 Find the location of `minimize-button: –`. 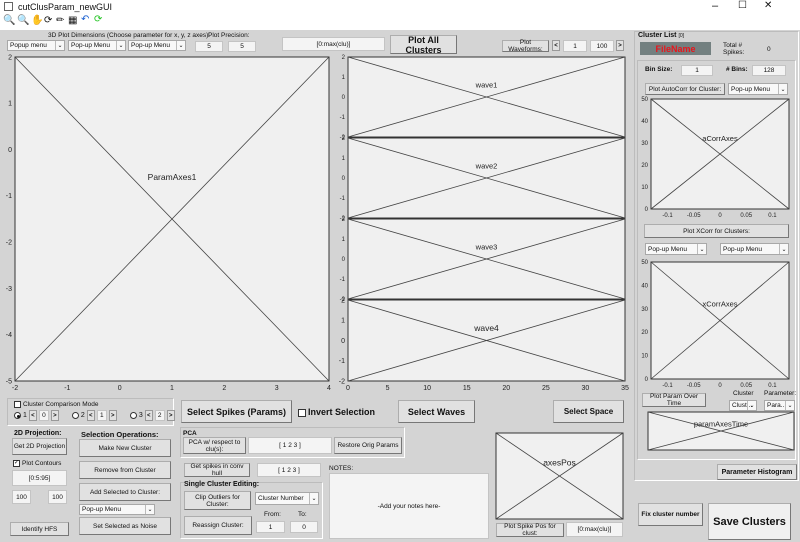

minimize-button: – is located at coordinates (715, 6).